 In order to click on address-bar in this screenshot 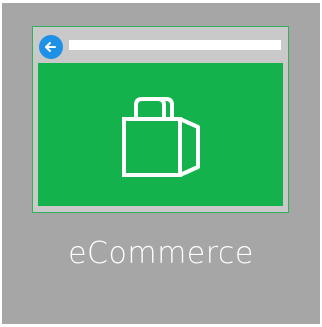, I will do `click(175, 45)`.